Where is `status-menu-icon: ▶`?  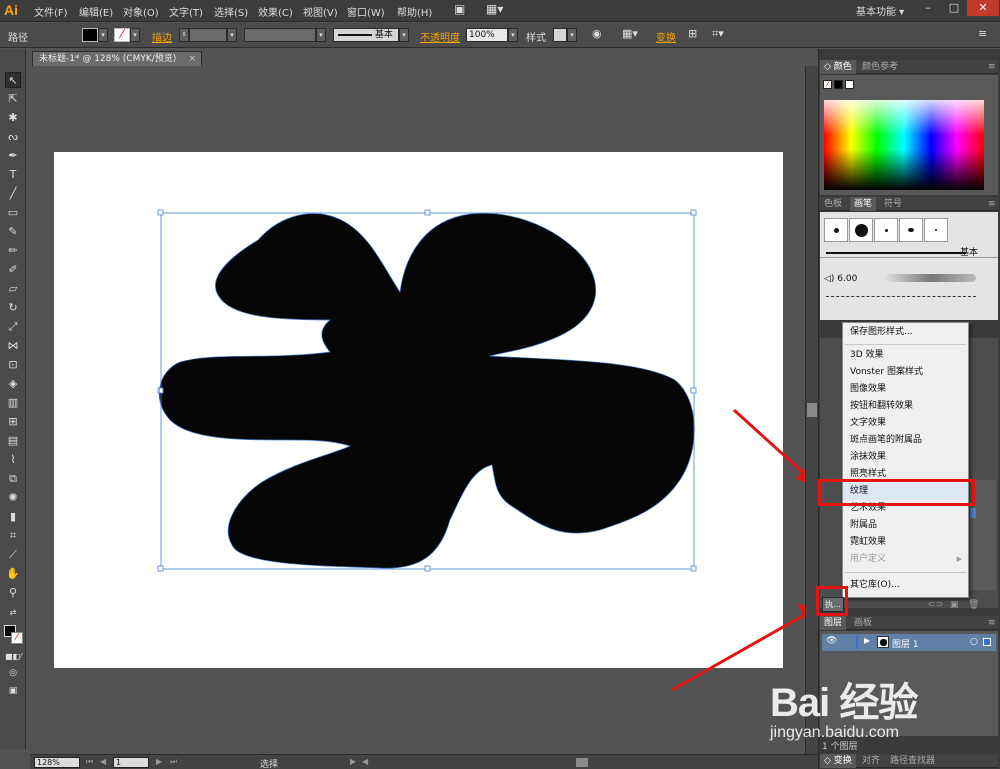 status-menu-icon: ▶ is located at coordinates (353, 761).